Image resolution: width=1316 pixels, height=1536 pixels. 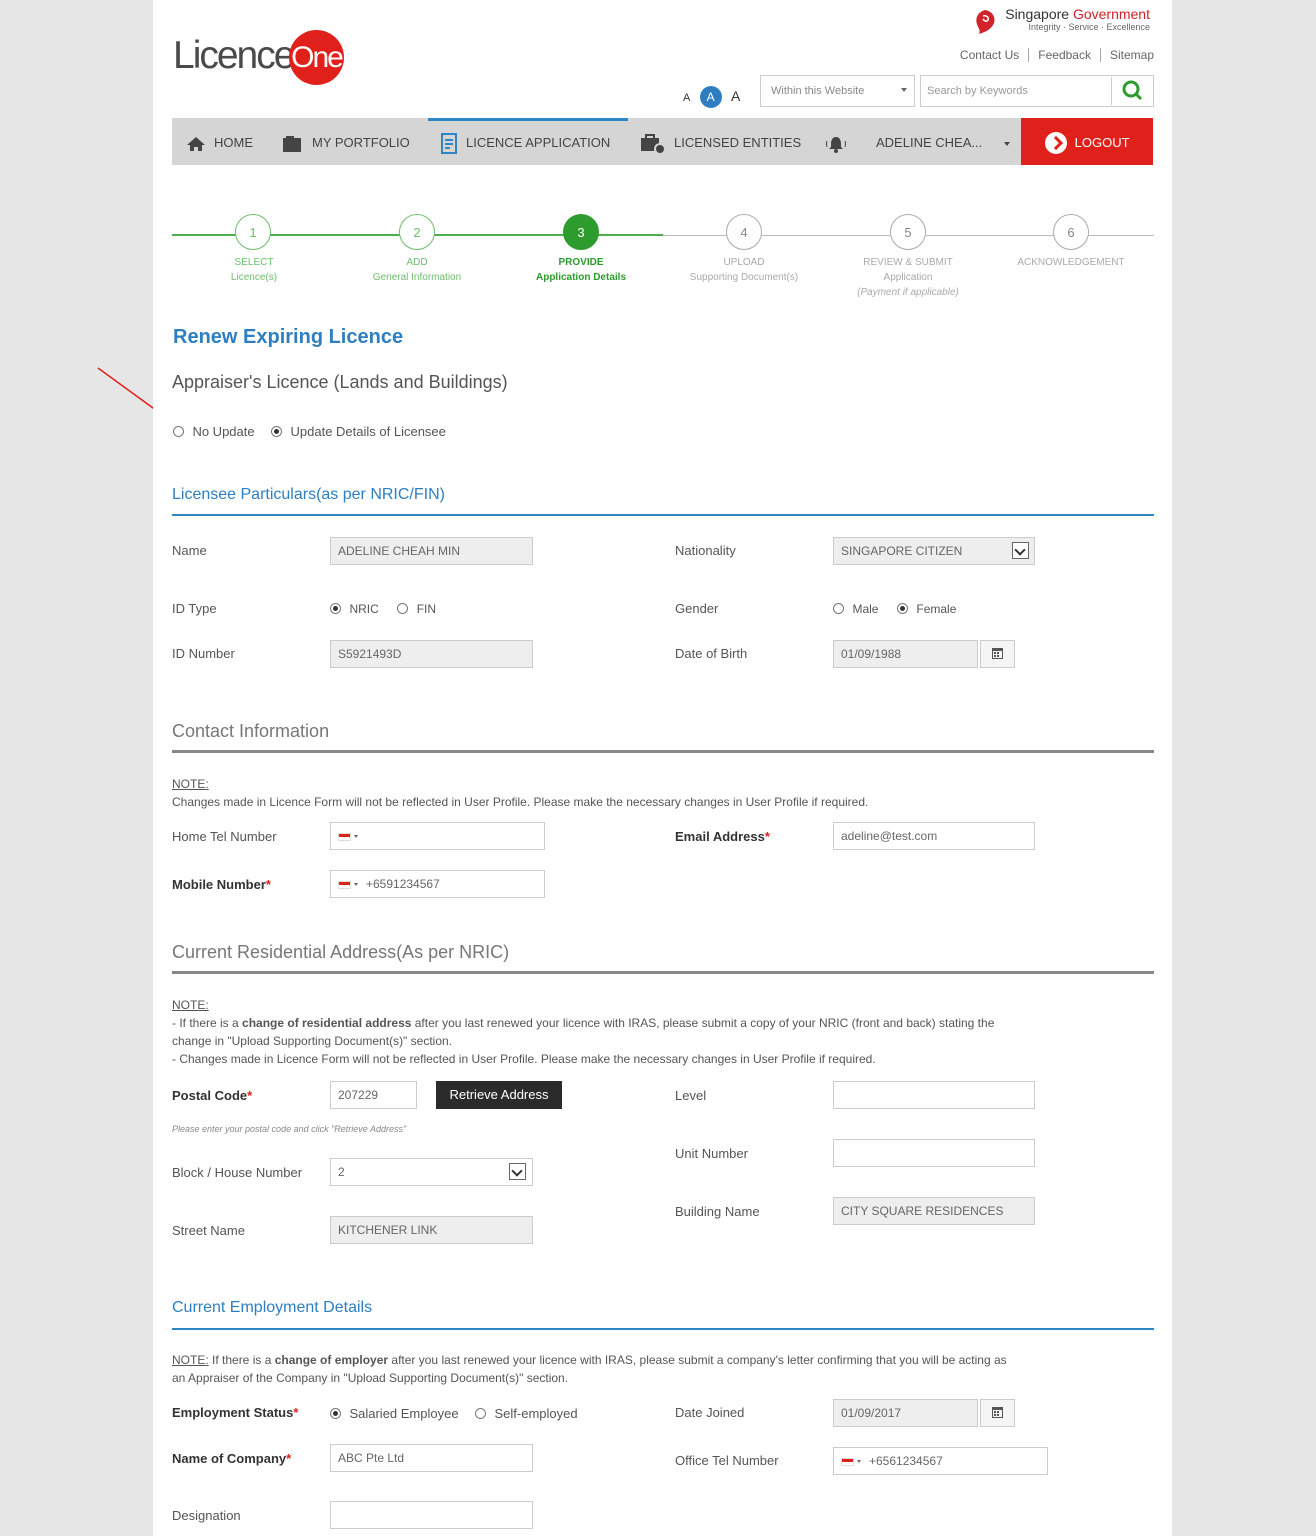 I want to click on dob-label: Date of Birth, so click(x=711, y=653).